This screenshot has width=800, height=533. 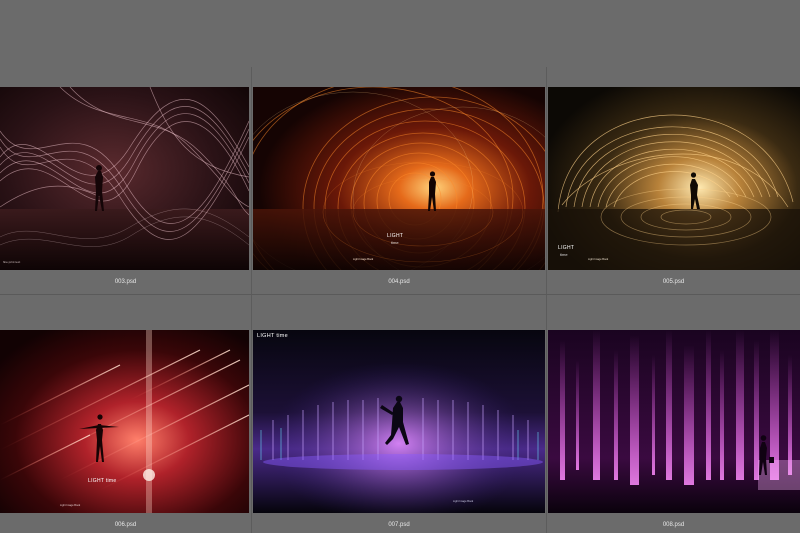 I want to click on thumbnail-cell-005: Light Image Book LIGHT time 005.psd, so click(x=673, y=180).